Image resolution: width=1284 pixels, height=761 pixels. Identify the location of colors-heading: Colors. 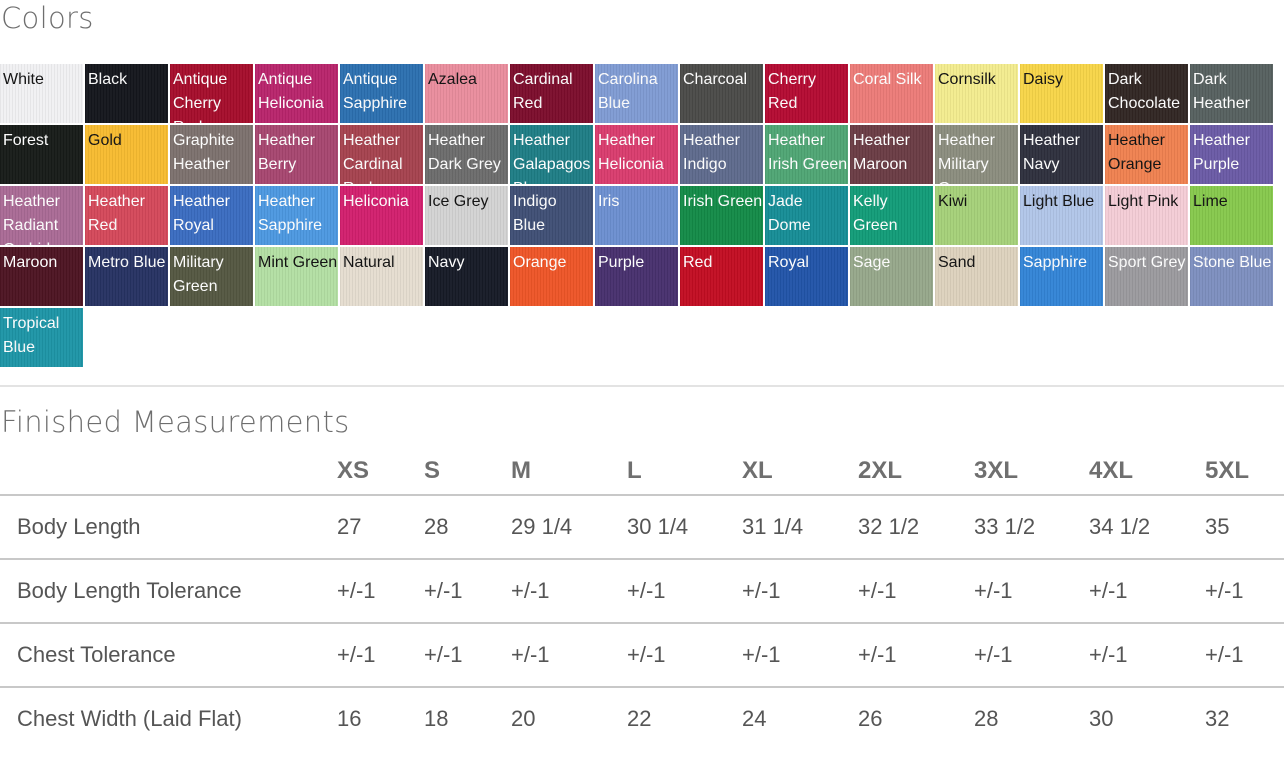
(47, 18).